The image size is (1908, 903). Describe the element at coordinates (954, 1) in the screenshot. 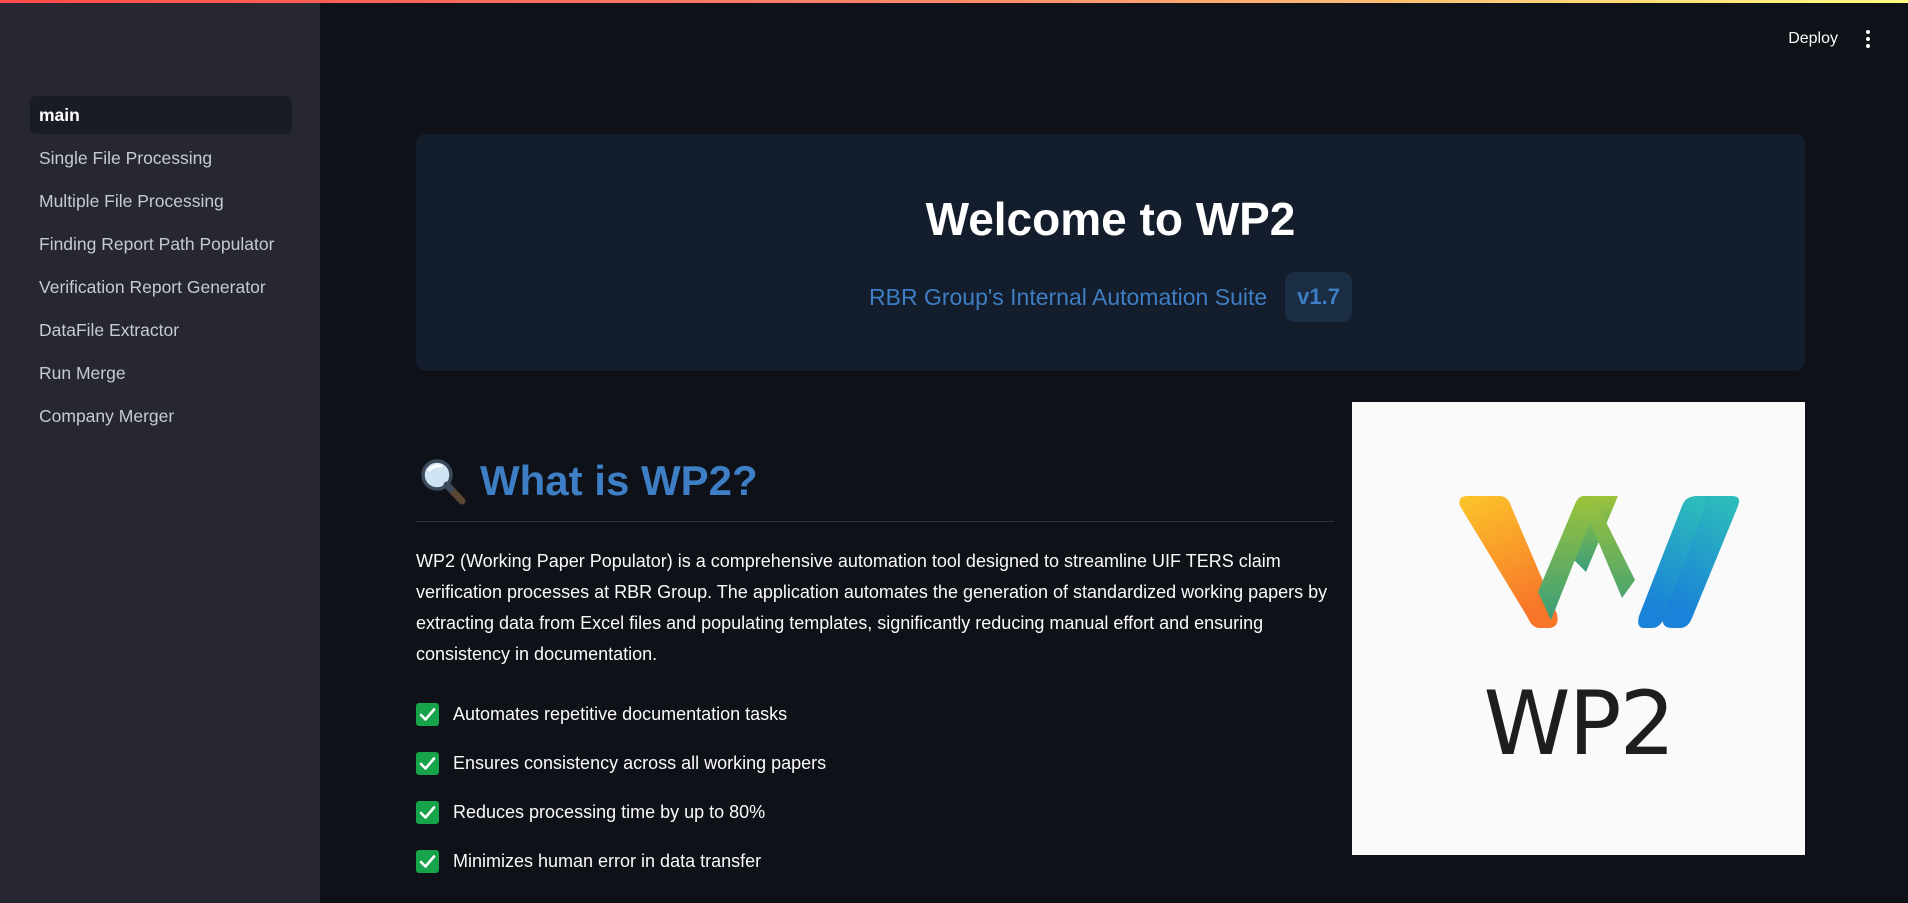

I see `top-decoration-stripe` at that location.